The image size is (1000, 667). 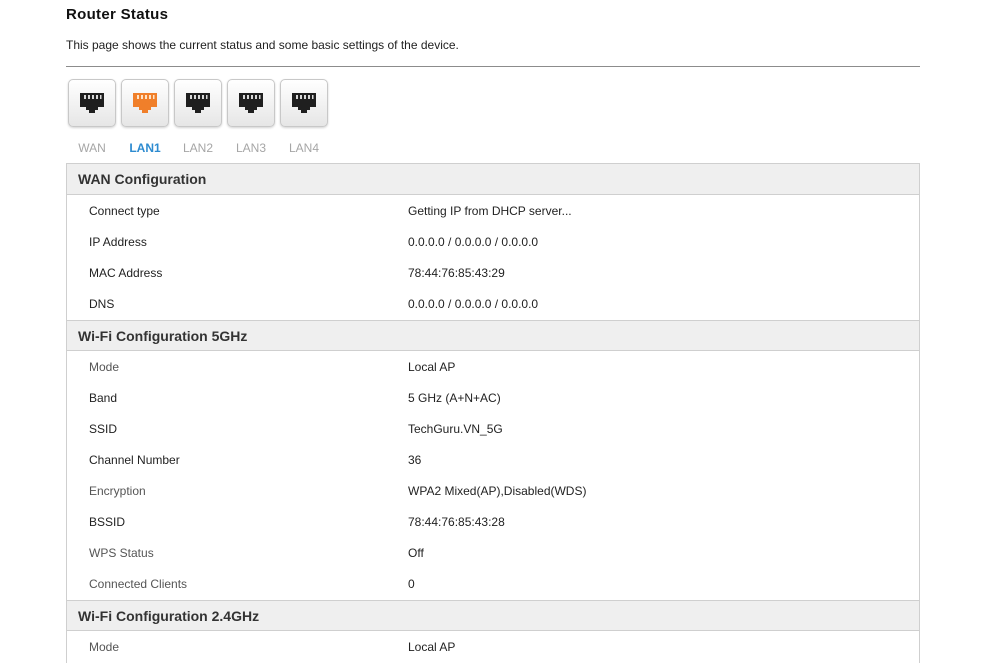 What do you see at coordinates (415, 460) in the screenshot?
I see `row-value: 36` at bounding box center [415, 460].